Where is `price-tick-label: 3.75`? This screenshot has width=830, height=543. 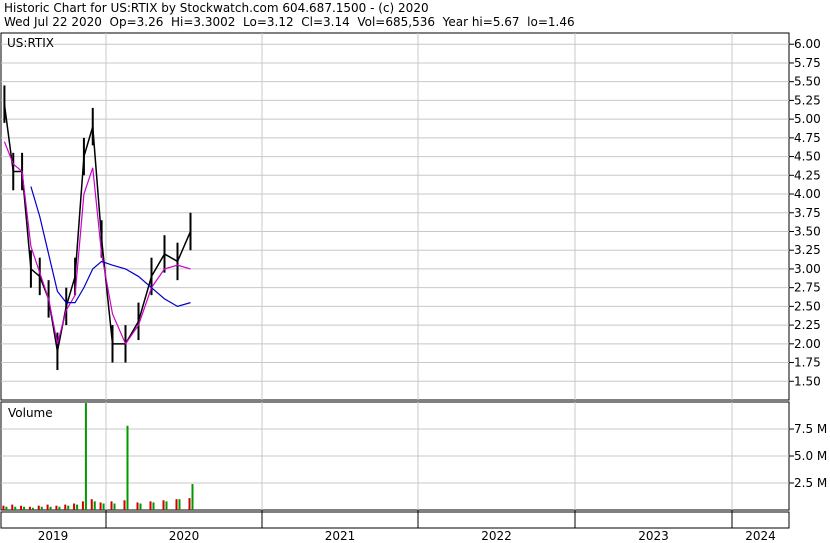 price-tick-label: 3.75 is located at coordinates (807, 213).